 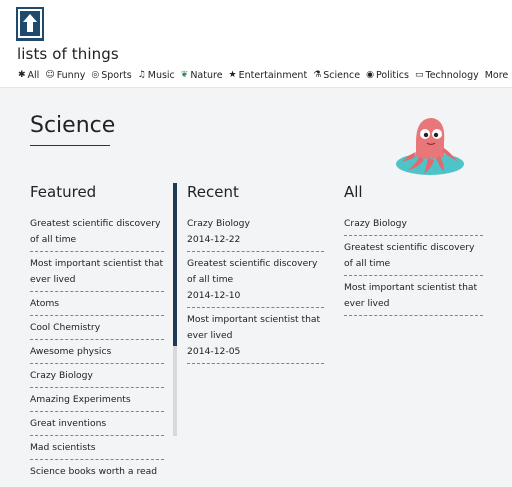 I want to click on nav-item-label: More >>, so click(x=498, y=75).